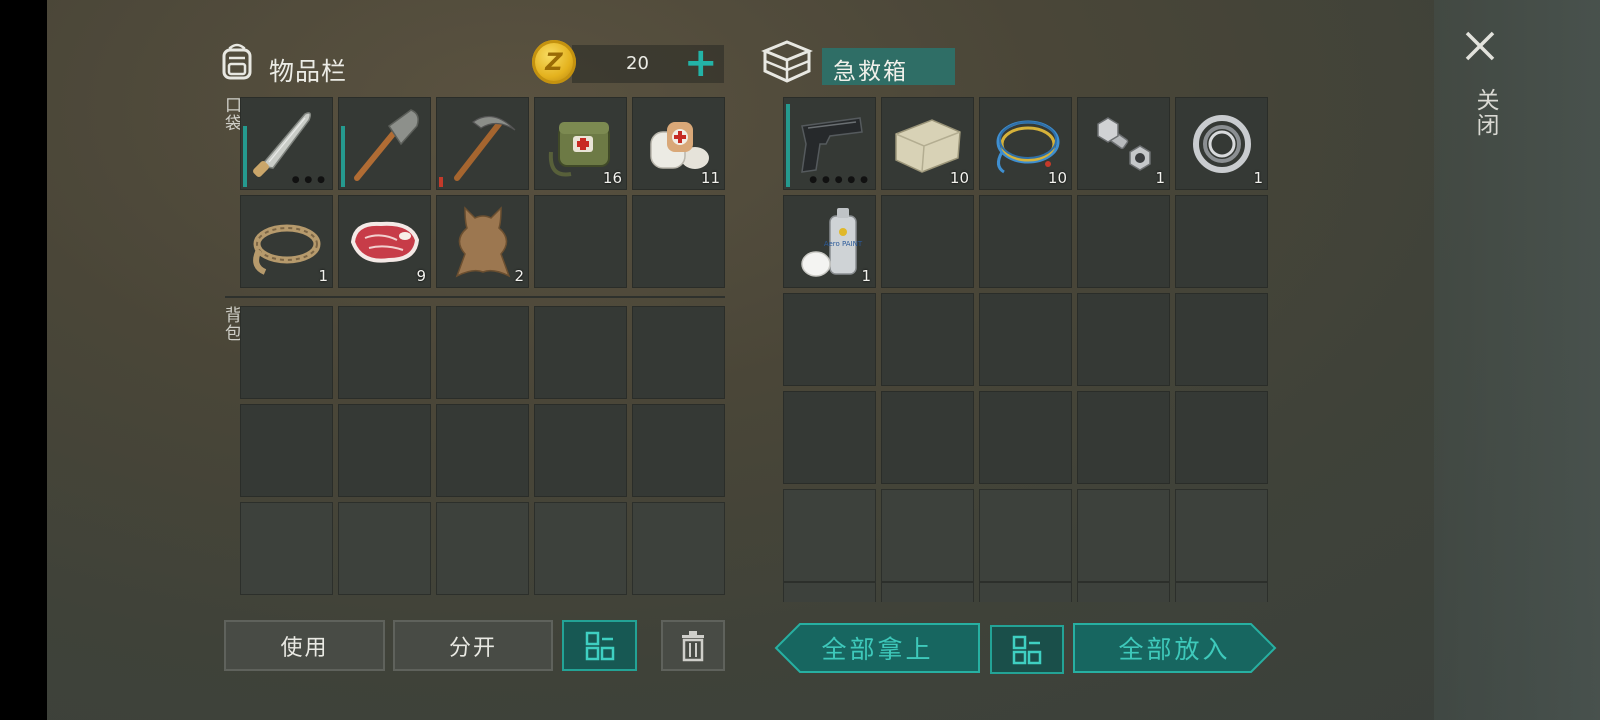 This screenshot has width=1600, height=720. I want to click on put-all-label: 全部放入, so click(1174, 649).